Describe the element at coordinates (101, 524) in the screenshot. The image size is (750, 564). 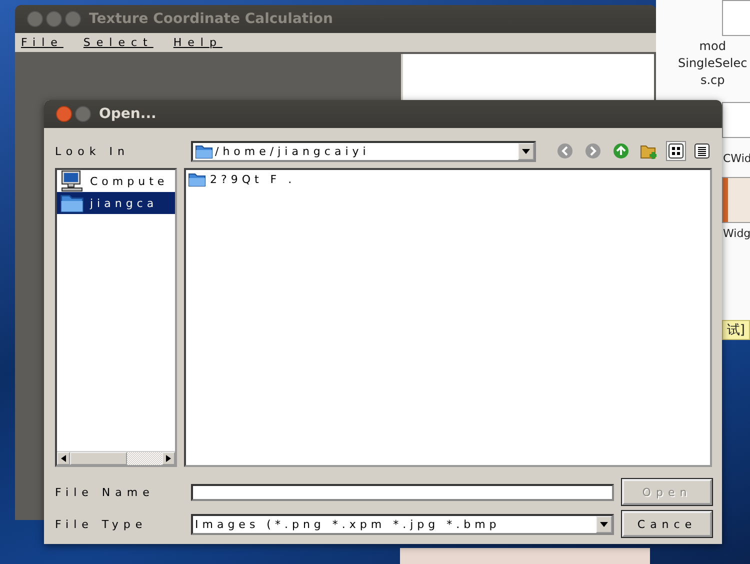
I see `file-type-label: File Type` at that location.